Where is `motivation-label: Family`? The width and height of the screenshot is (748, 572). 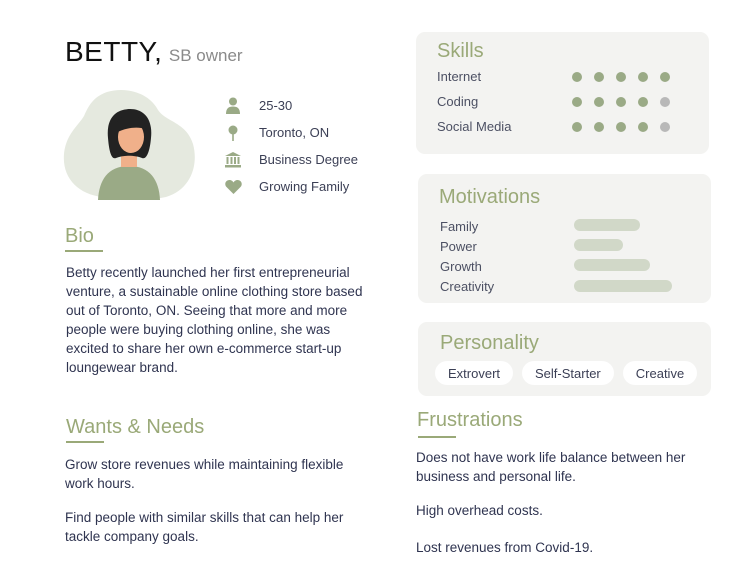
motivation-label: Family is located at coordinates (459, 226).